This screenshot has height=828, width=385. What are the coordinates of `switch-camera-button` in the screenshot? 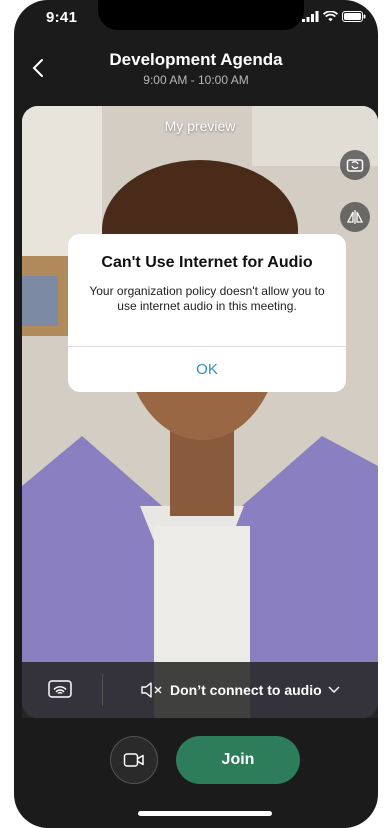 It's located at (355, 165).